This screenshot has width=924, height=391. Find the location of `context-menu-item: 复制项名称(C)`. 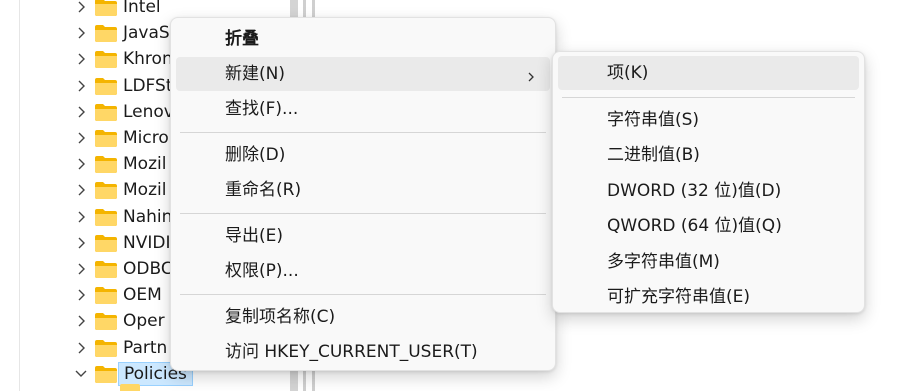

context-menu-item: 复制项名称(C) is located at coordinates (363, 317).